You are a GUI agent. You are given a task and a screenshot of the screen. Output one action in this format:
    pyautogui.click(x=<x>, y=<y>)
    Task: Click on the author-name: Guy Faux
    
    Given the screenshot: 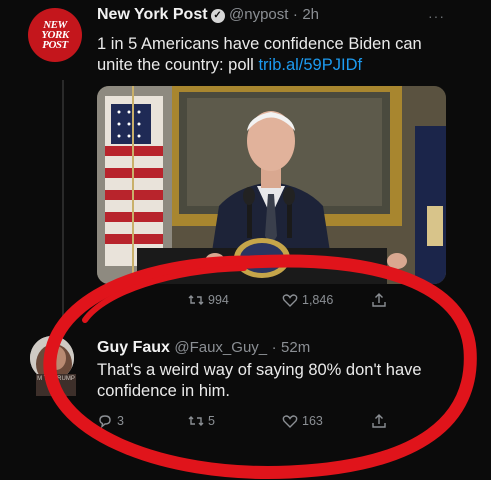 What is the action you would take?
    pyautogui.click(x=133, y=347)
    